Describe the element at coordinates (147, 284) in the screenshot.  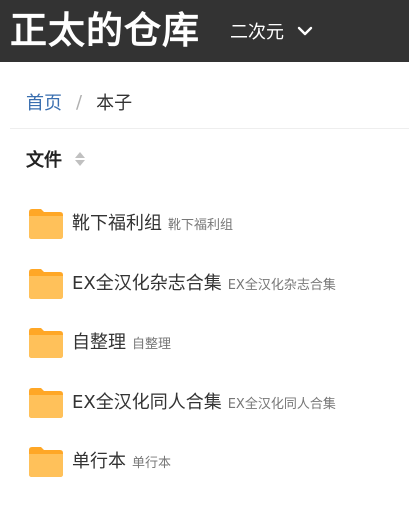
I see `file-name: EX全汉化杂志合集` at that location.